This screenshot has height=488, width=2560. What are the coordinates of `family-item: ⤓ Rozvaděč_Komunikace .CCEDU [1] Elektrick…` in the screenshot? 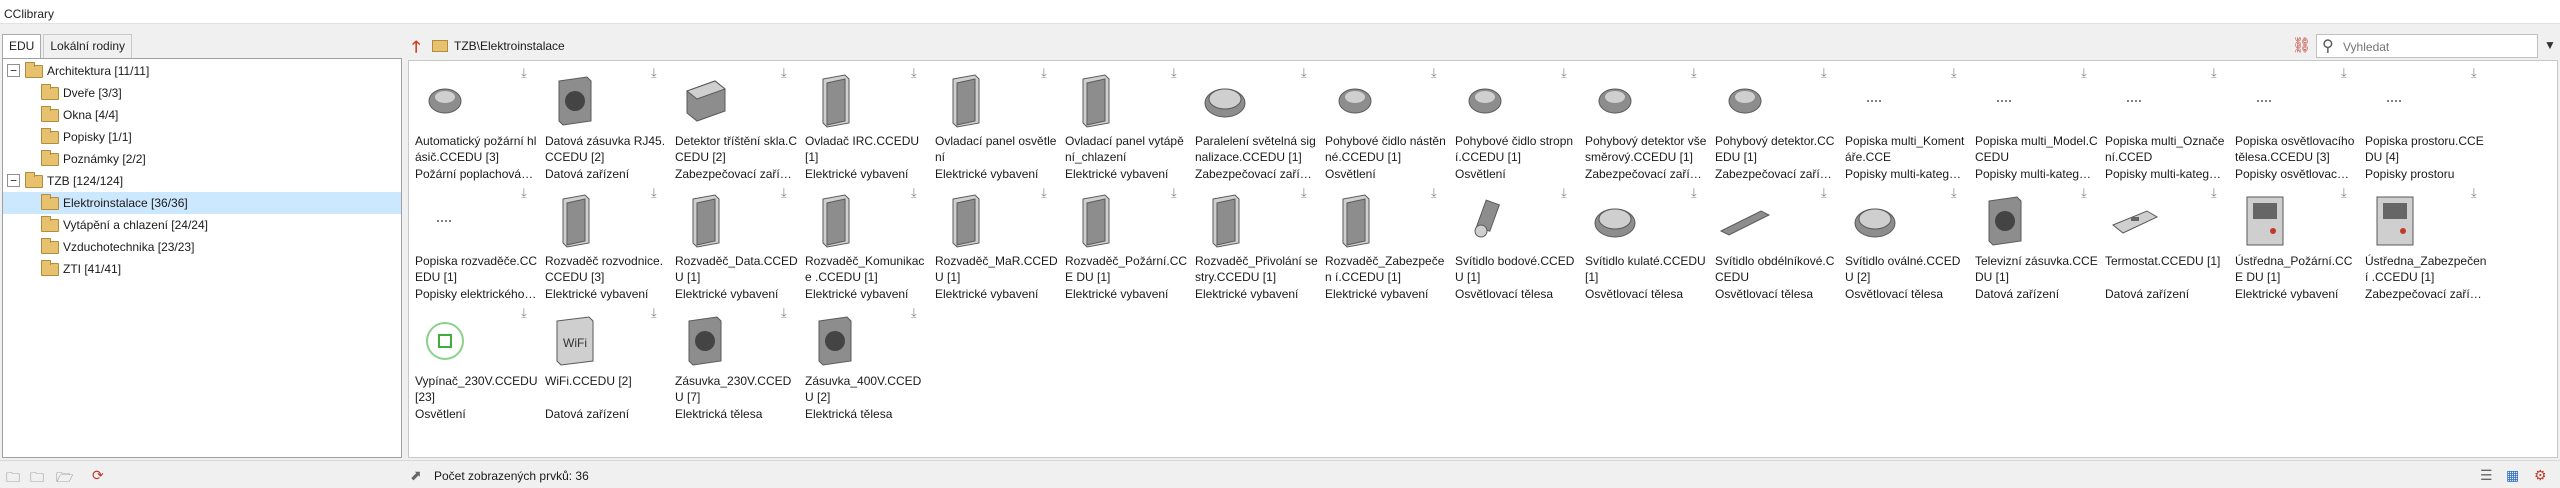 It's located at (863, 243).